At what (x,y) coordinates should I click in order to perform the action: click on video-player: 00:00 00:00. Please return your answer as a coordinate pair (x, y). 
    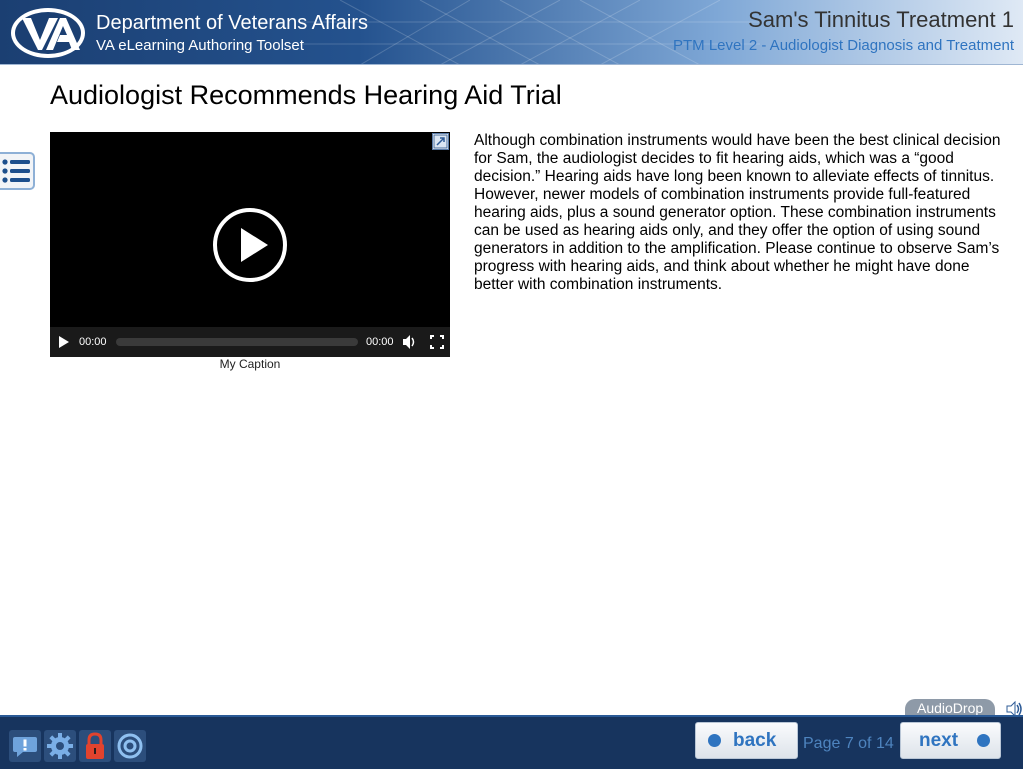
    Looking at the image, I should click on (250, 244).